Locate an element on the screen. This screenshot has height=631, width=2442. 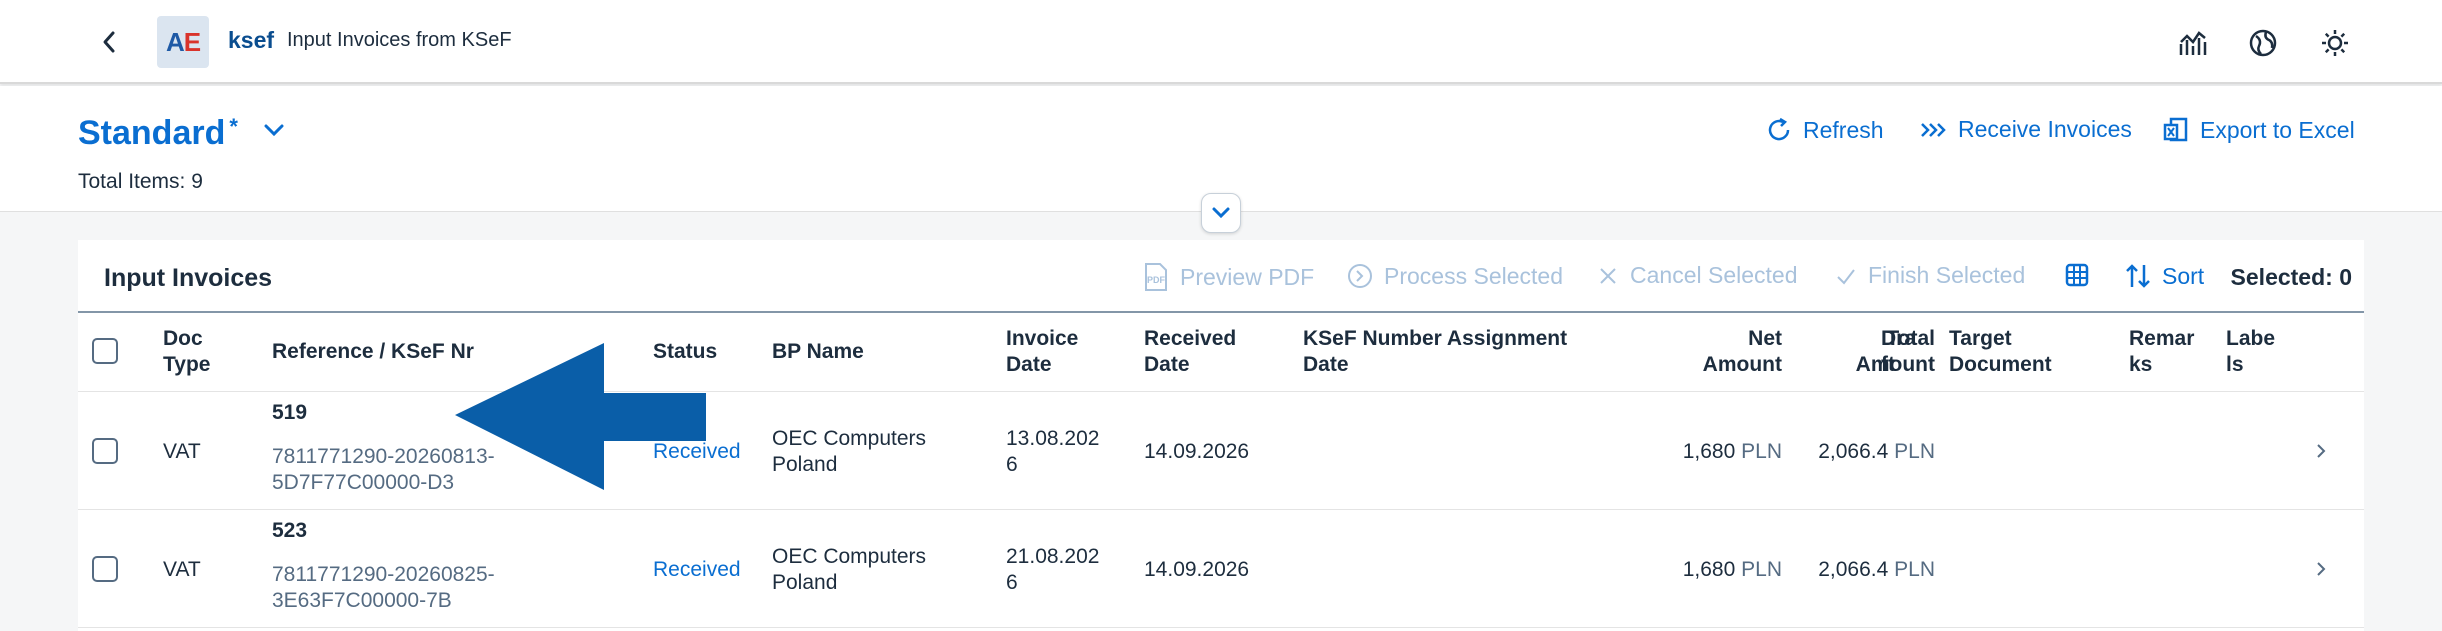
company-logo: AE is located at coordinates (183, 42).